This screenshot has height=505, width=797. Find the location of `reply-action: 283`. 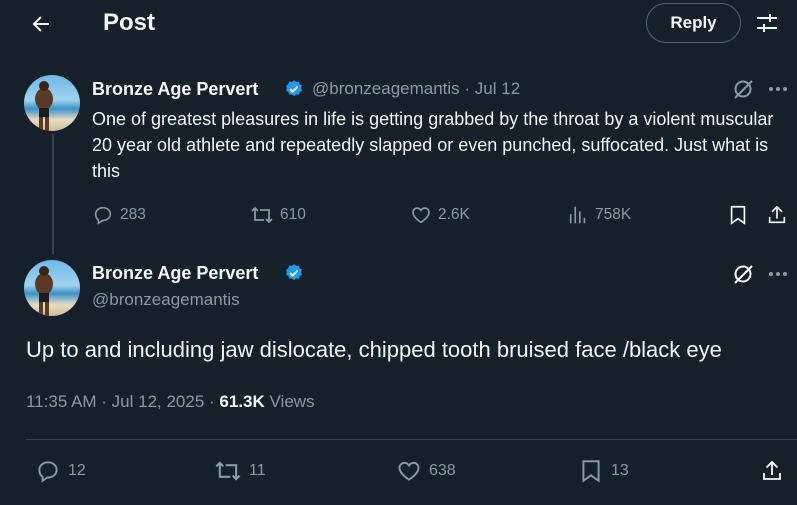

reply-action: 283 is located at coordinates (119, 215).